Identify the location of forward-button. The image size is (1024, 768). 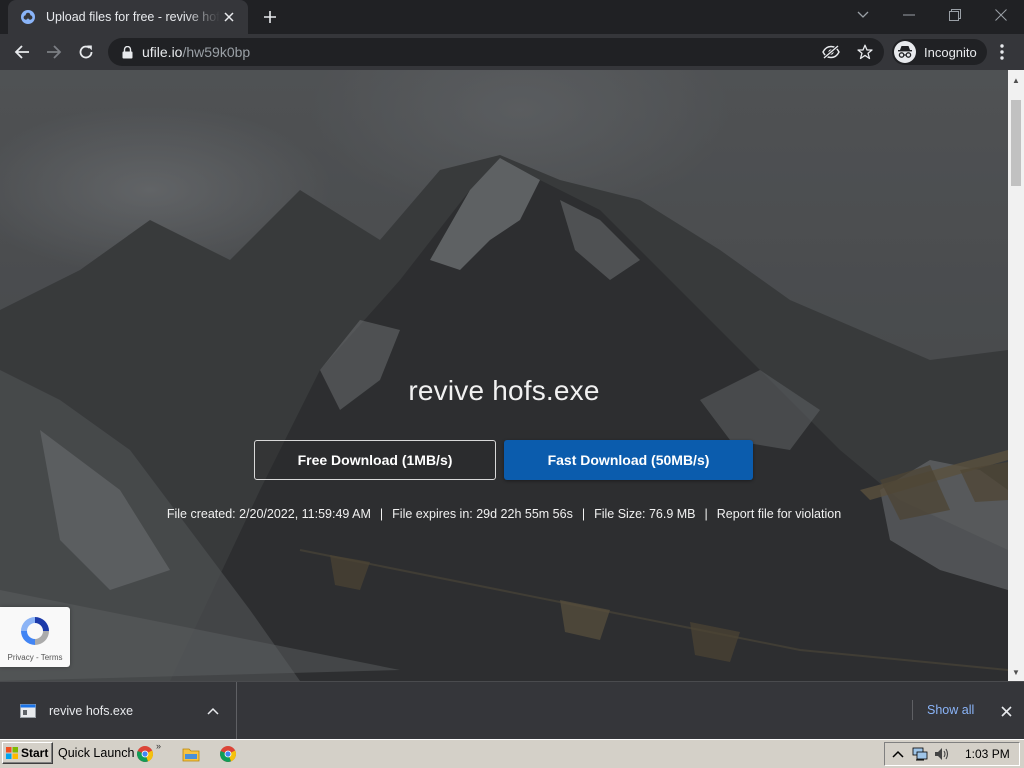
(54, 52).